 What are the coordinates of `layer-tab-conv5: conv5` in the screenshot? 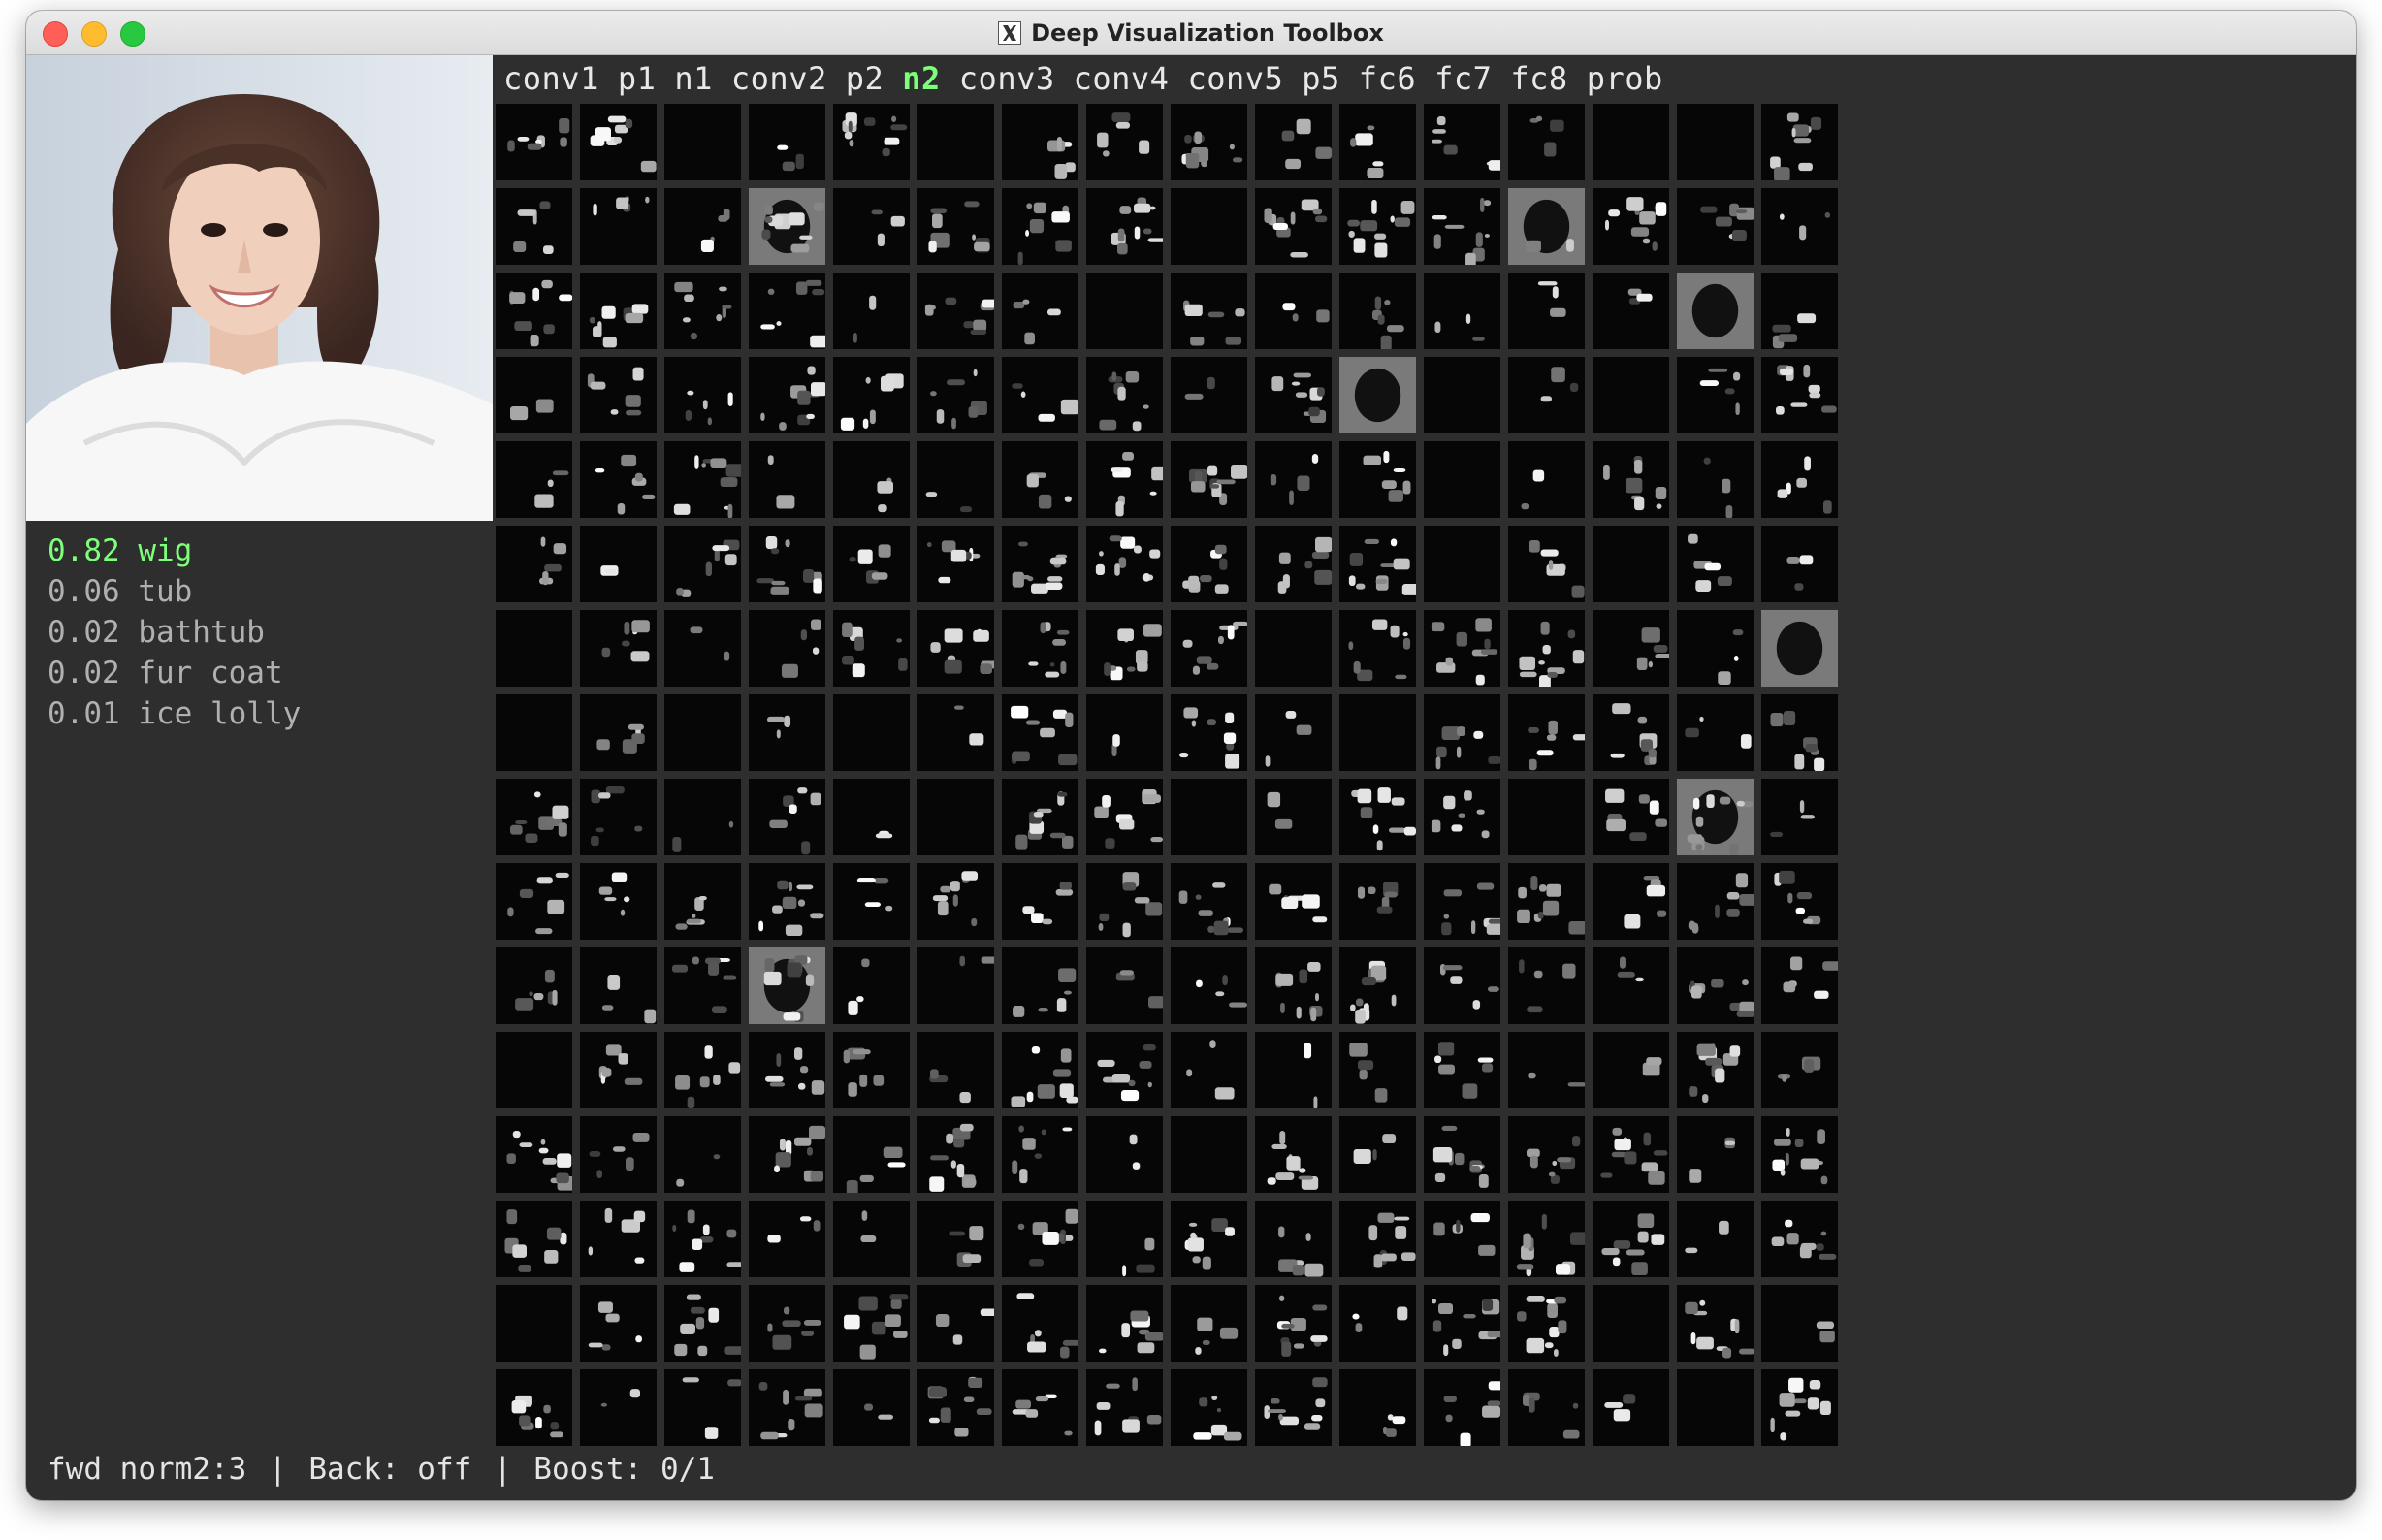 It's located at (1235, 78).